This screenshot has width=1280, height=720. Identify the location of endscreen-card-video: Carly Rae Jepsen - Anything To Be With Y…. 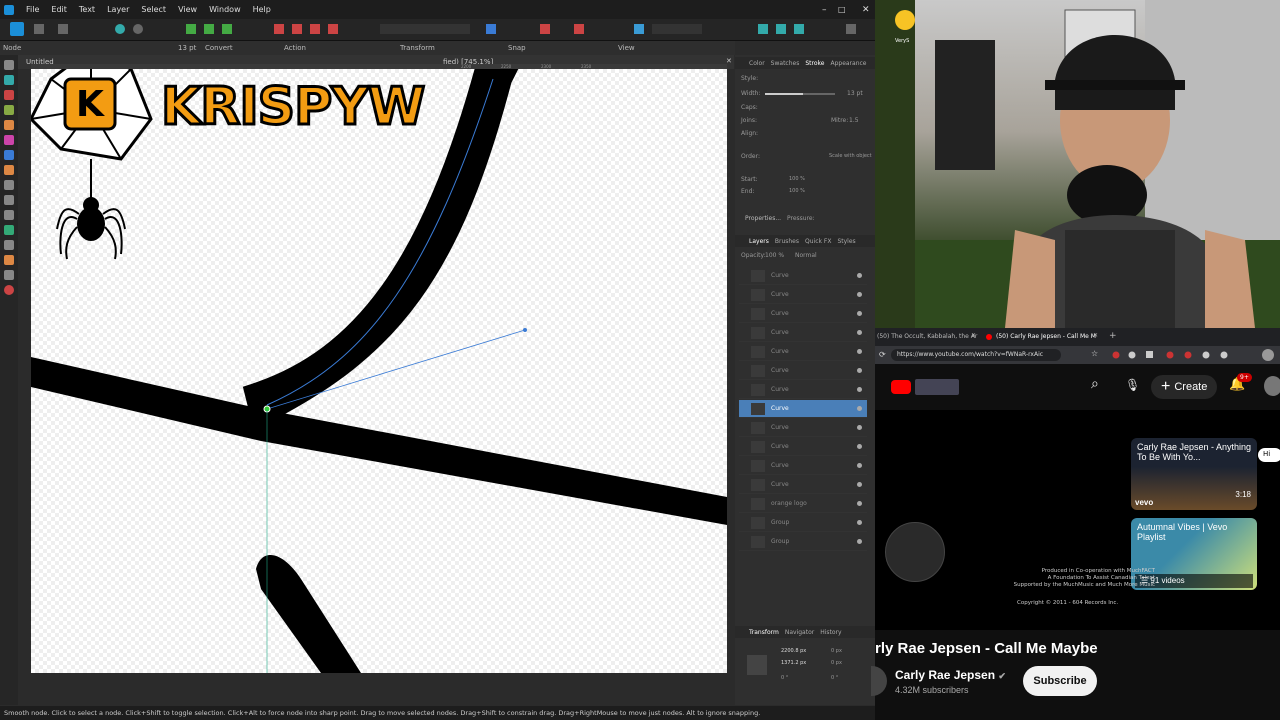
(1194, 474).